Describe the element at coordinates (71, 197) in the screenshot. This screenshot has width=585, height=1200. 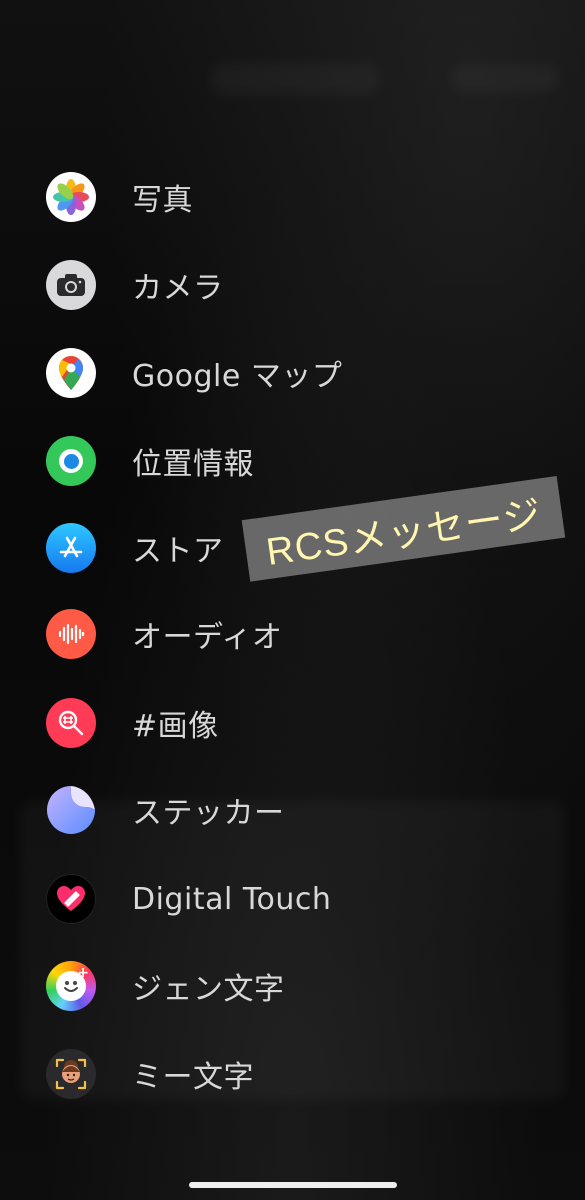
I see `photos-icon` at that location.